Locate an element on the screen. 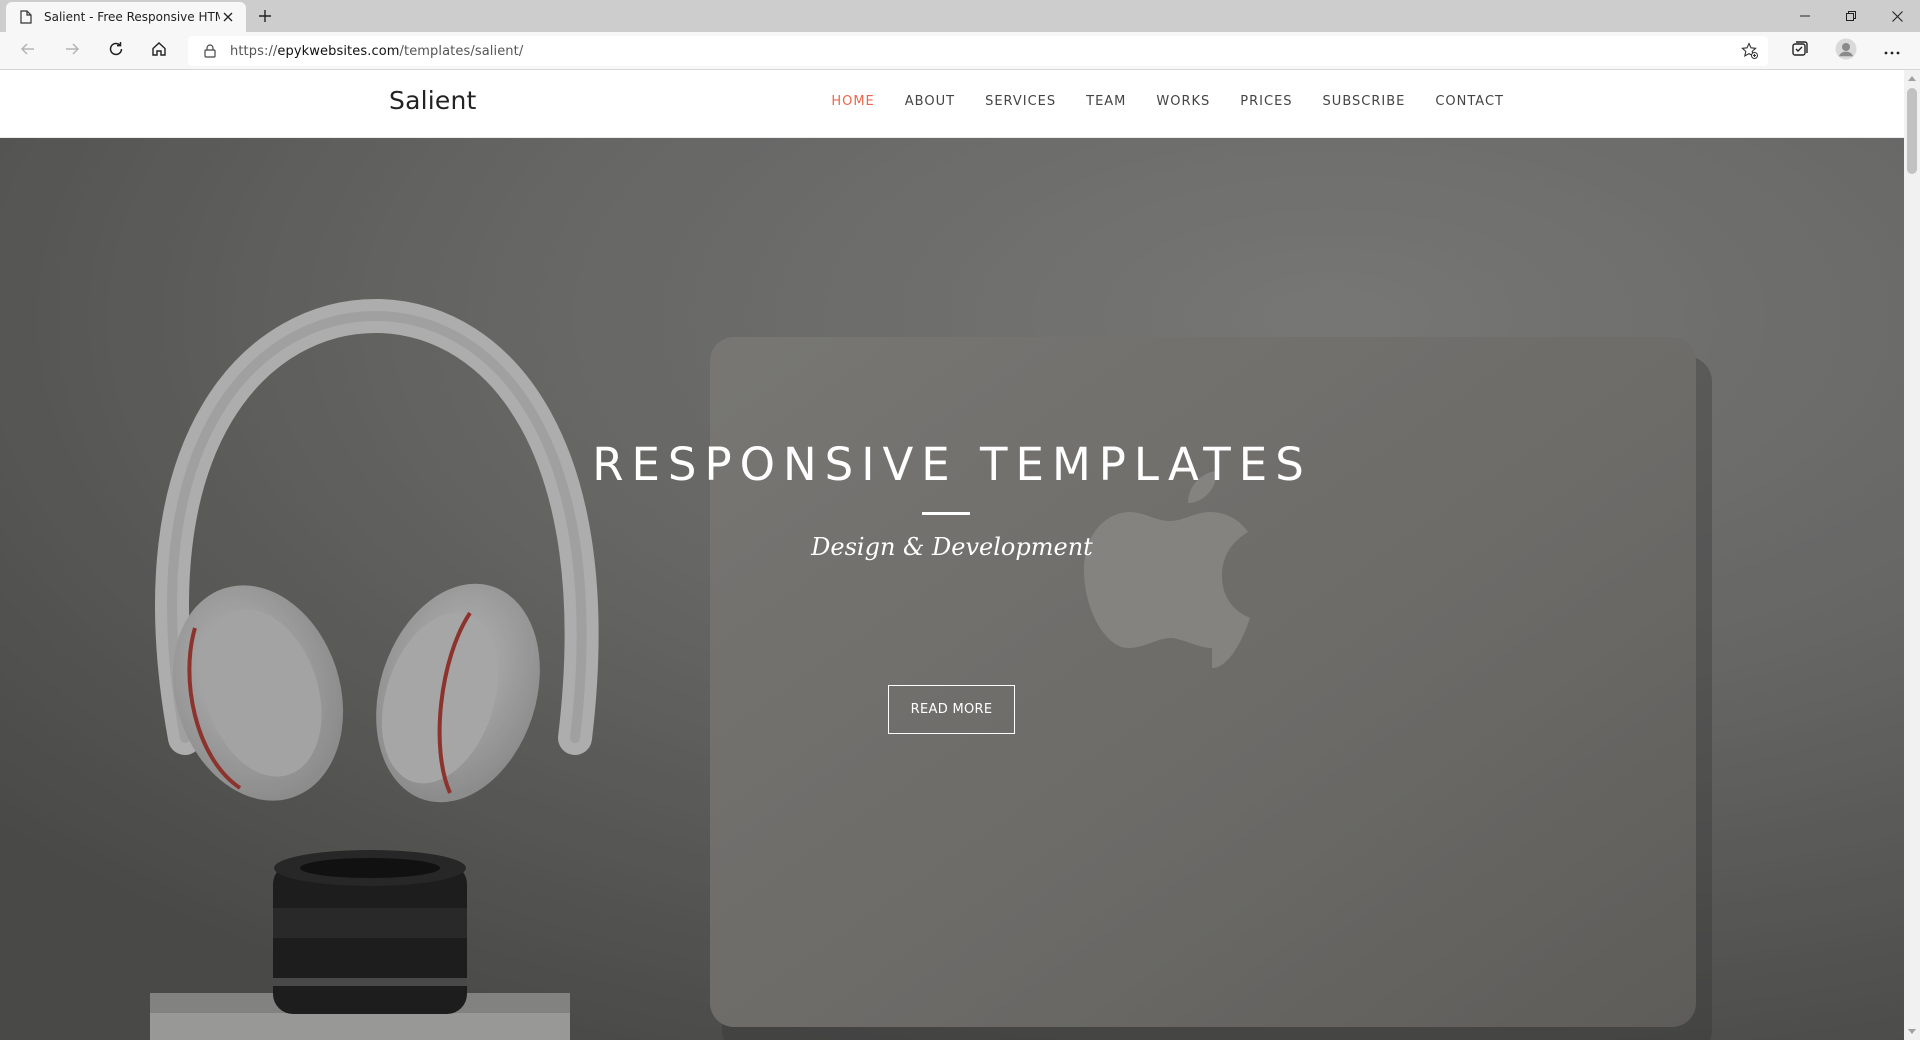 The width and height of the screenshot is (1920, 1040). restore-button is located at coordinates (1851, 16).